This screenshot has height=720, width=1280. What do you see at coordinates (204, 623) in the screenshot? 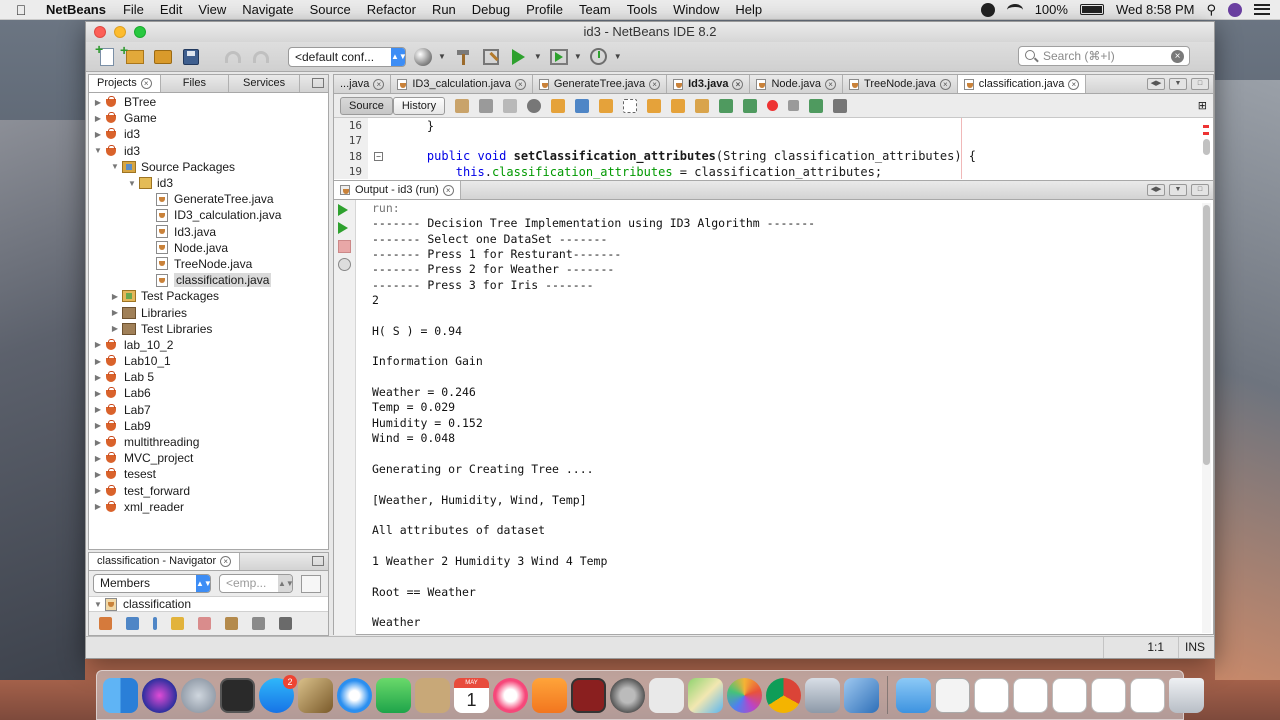
I see `filter-inner-classes-icon` at bounding box center [204, 623].